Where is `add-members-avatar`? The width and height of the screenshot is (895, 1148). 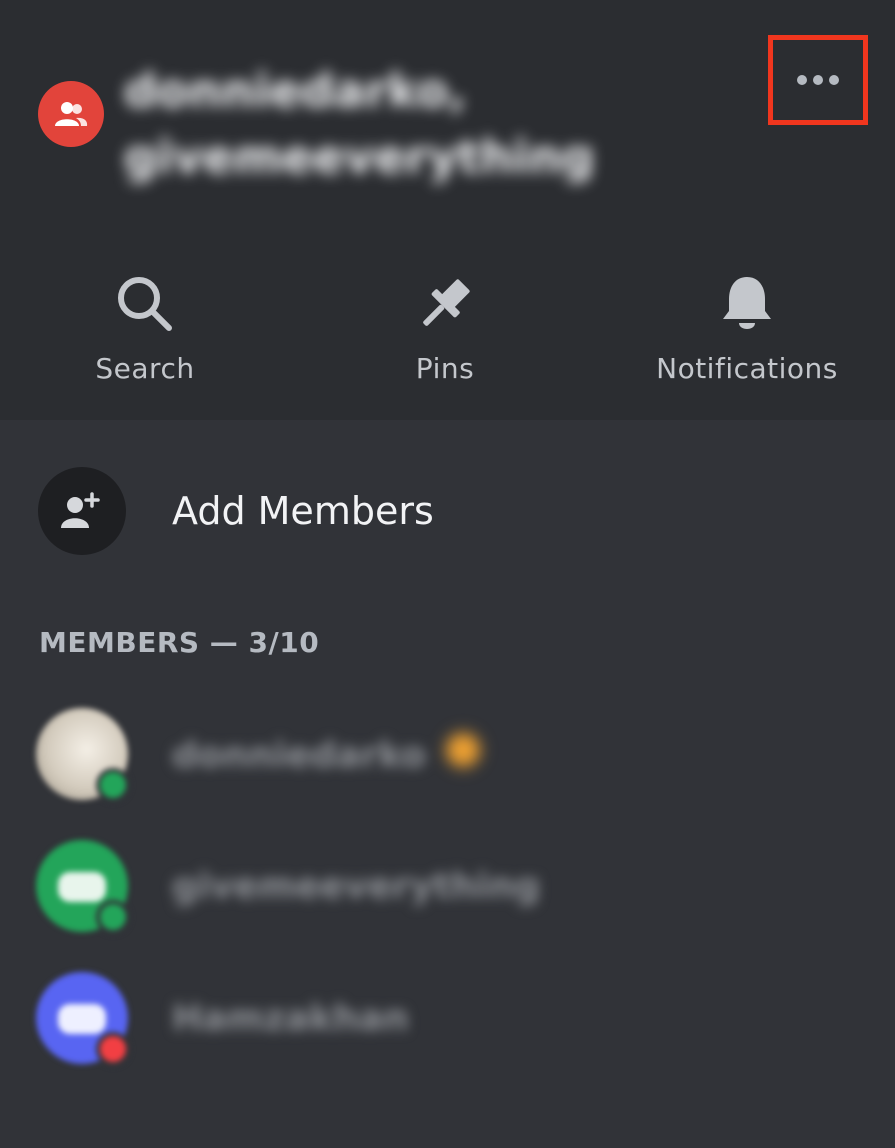
add-members-avatar is located at coordinates (82, 511).